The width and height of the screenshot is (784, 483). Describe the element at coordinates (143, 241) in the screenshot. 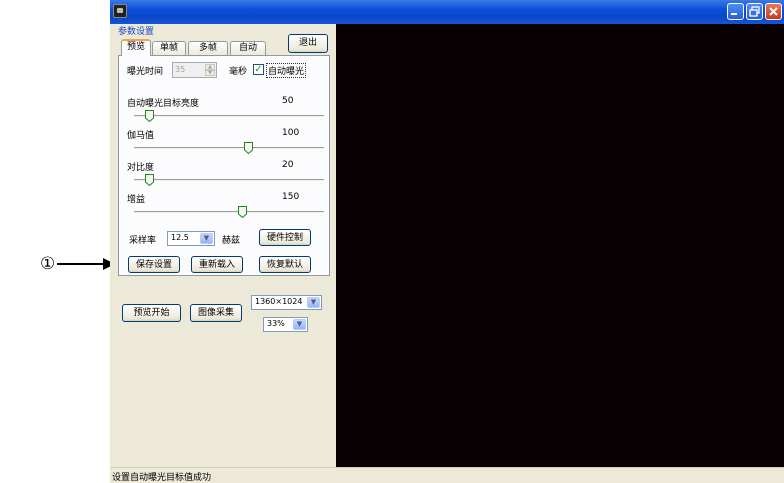

I see `sampling-rate-label: 采样率` at that location.